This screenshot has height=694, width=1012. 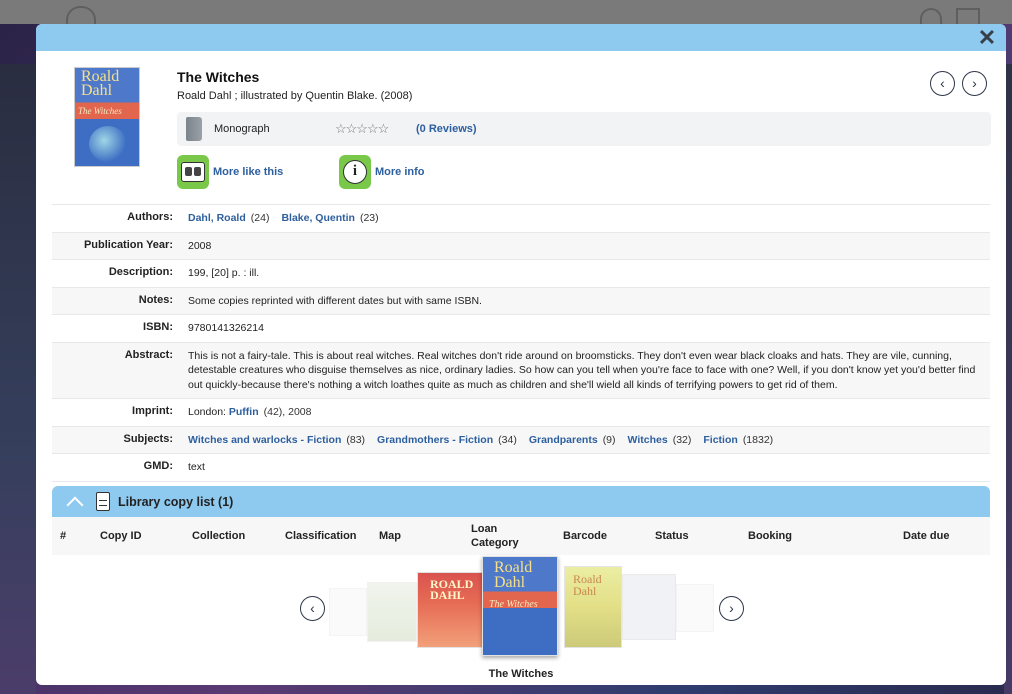 I want to click on previous-record-button: ‹, so click(x=942, y=83).